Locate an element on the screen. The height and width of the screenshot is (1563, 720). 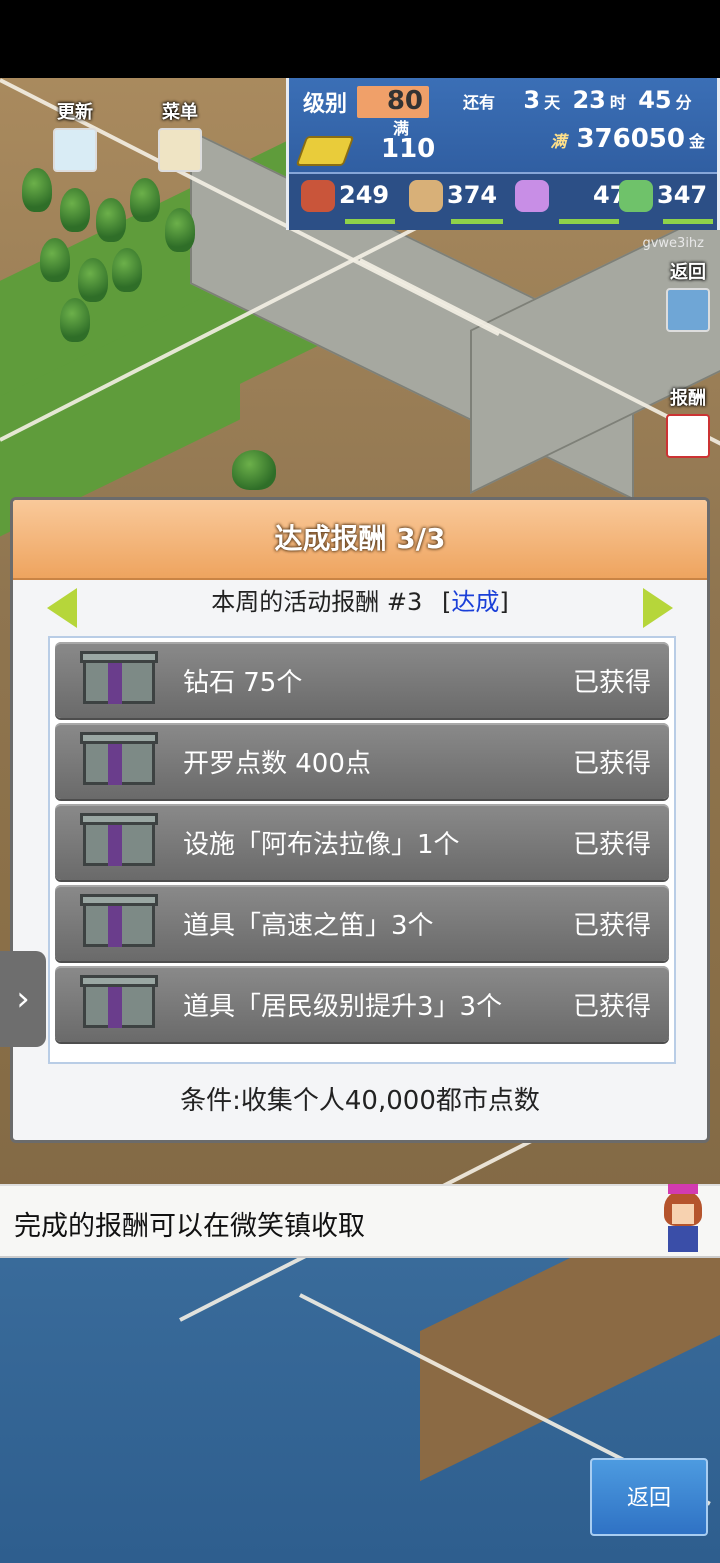
stat-book-bar is located at coordinates (688, 221).